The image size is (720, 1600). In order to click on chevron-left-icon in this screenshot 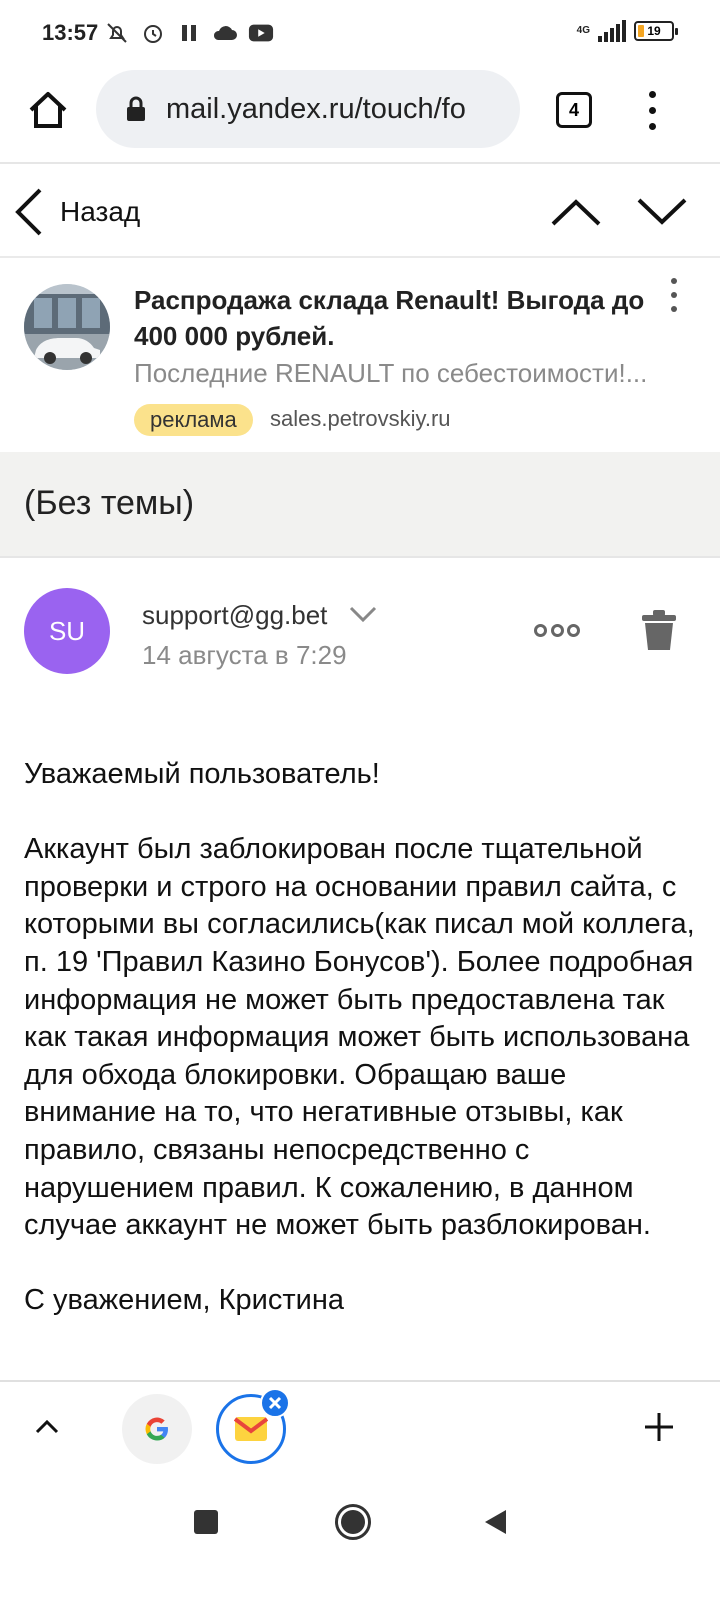, I will do `click(28, 212)`.